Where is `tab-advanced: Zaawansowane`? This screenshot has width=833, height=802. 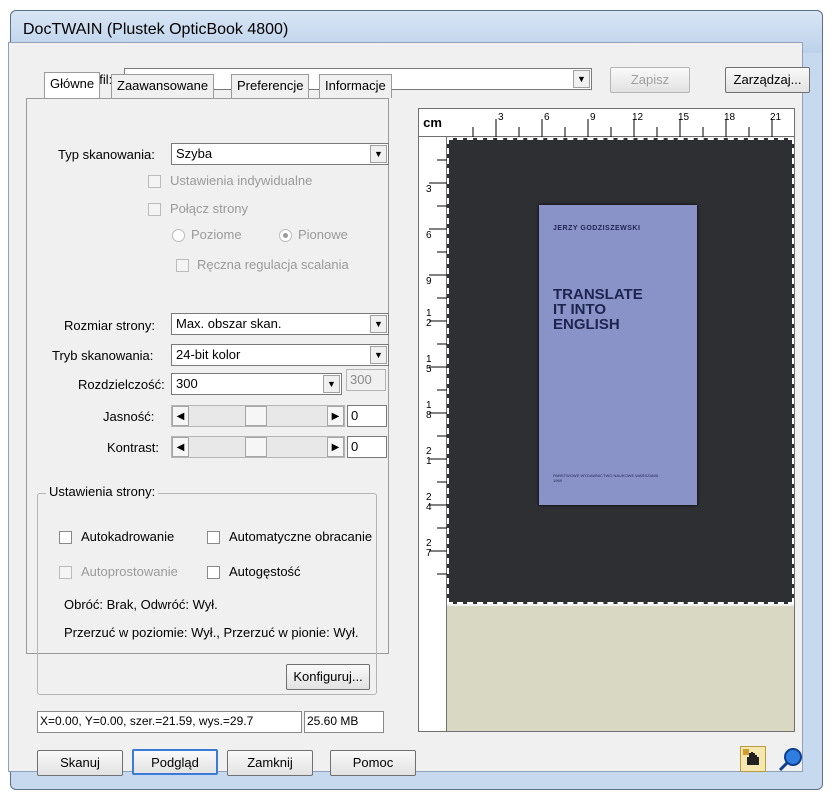
tab-advanced: Zaawansowane is located at coordinates (163, 86).